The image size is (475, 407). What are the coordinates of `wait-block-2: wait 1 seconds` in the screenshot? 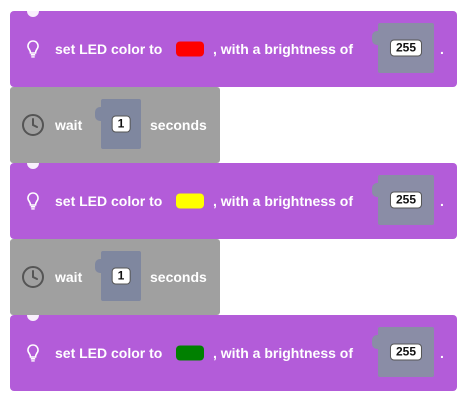 It's located at (115, 277).